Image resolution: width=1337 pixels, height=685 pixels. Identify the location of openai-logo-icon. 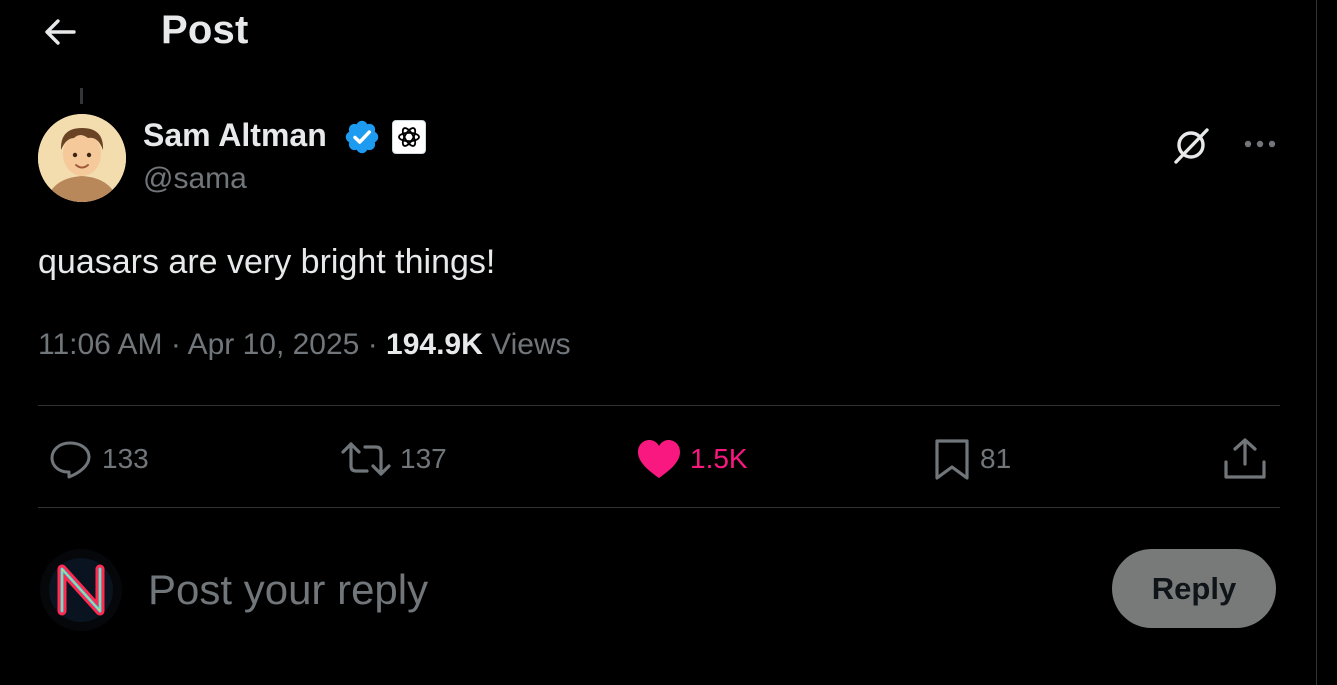
(409, 137).